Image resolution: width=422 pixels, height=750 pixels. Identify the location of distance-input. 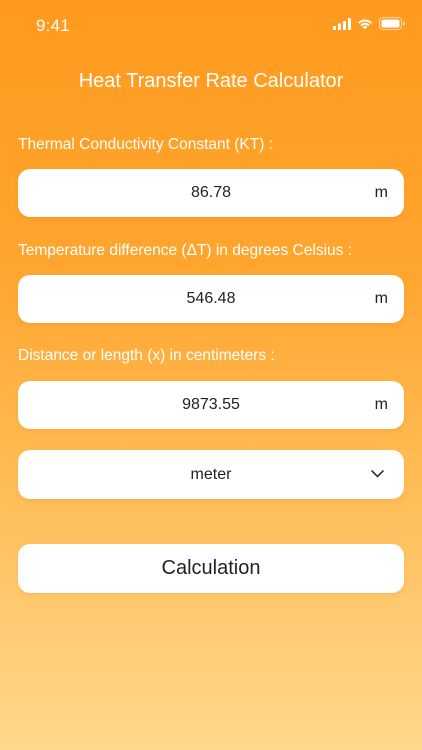
(211, 405).